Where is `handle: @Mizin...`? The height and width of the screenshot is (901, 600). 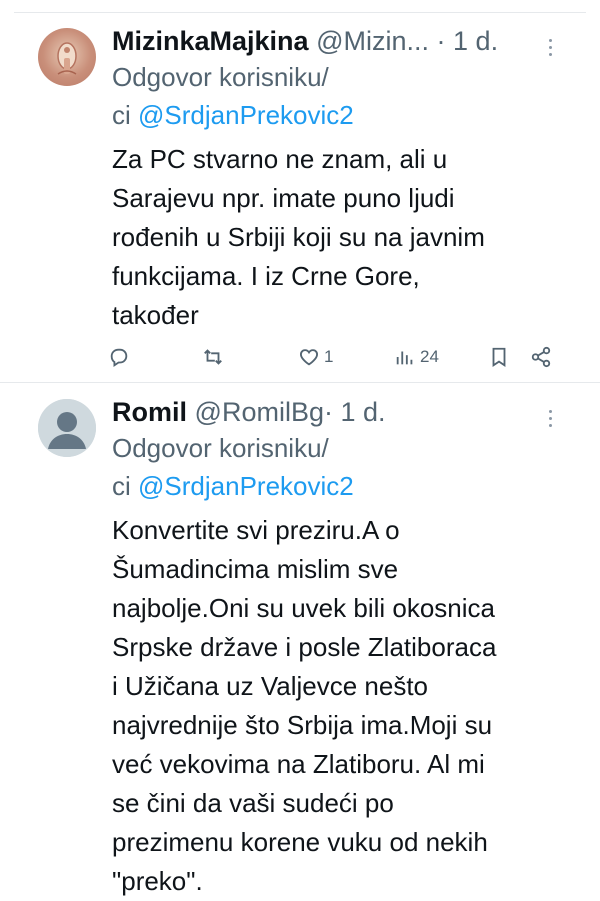 handle: @Mizin... is located at coordinates (372, 41).